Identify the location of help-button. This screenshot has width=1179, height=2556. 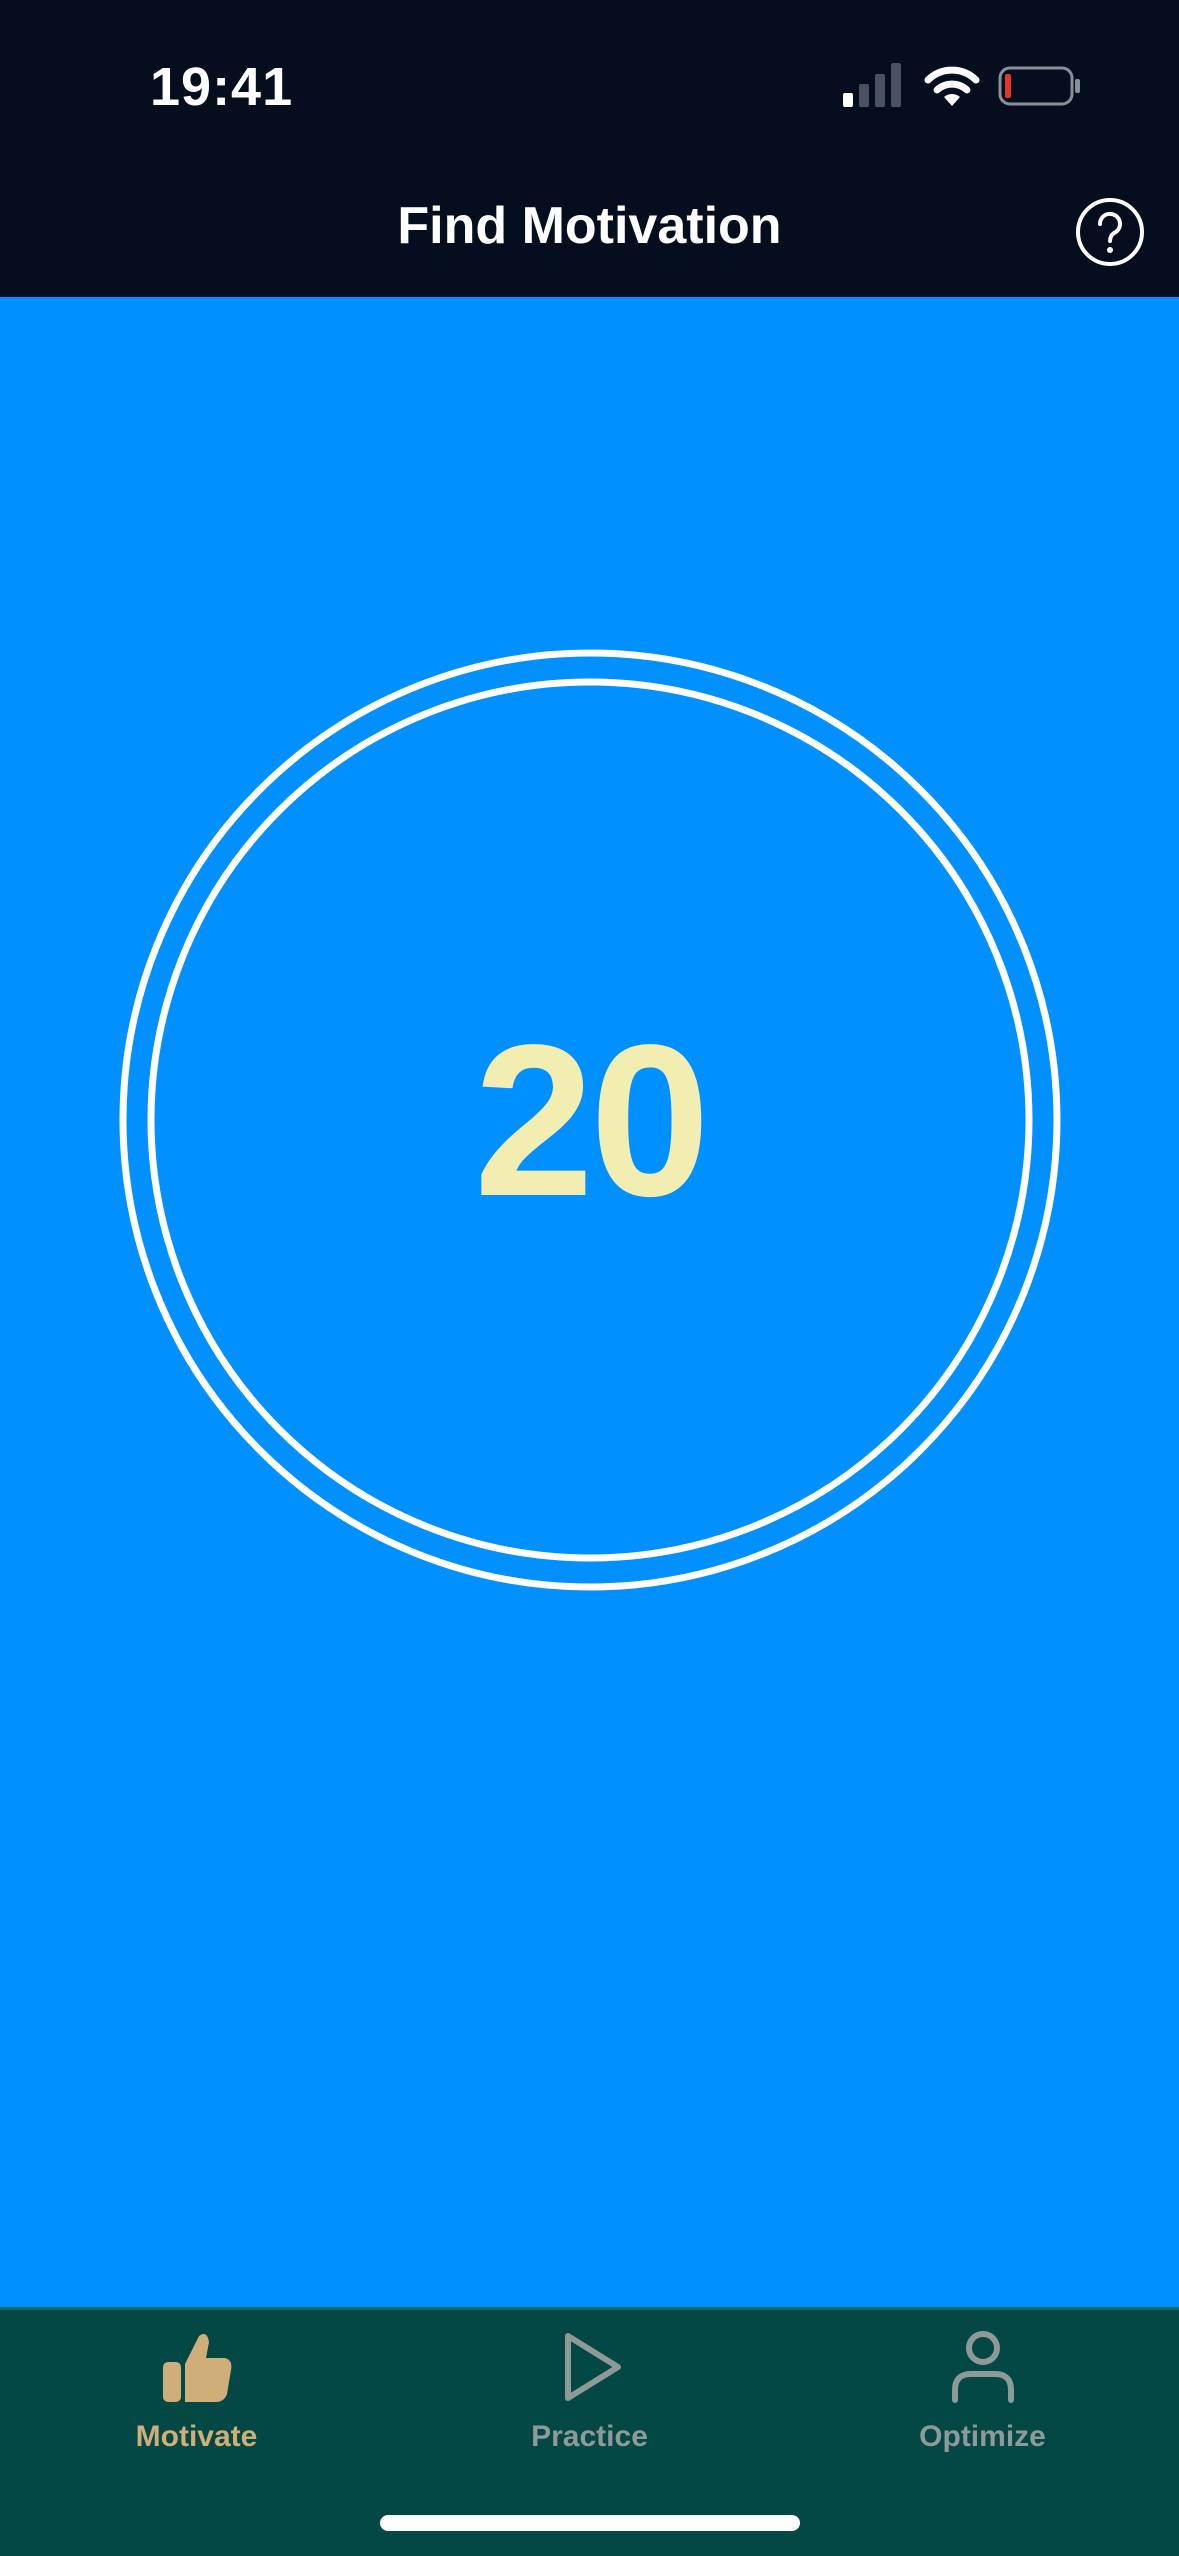
(1110, 232).